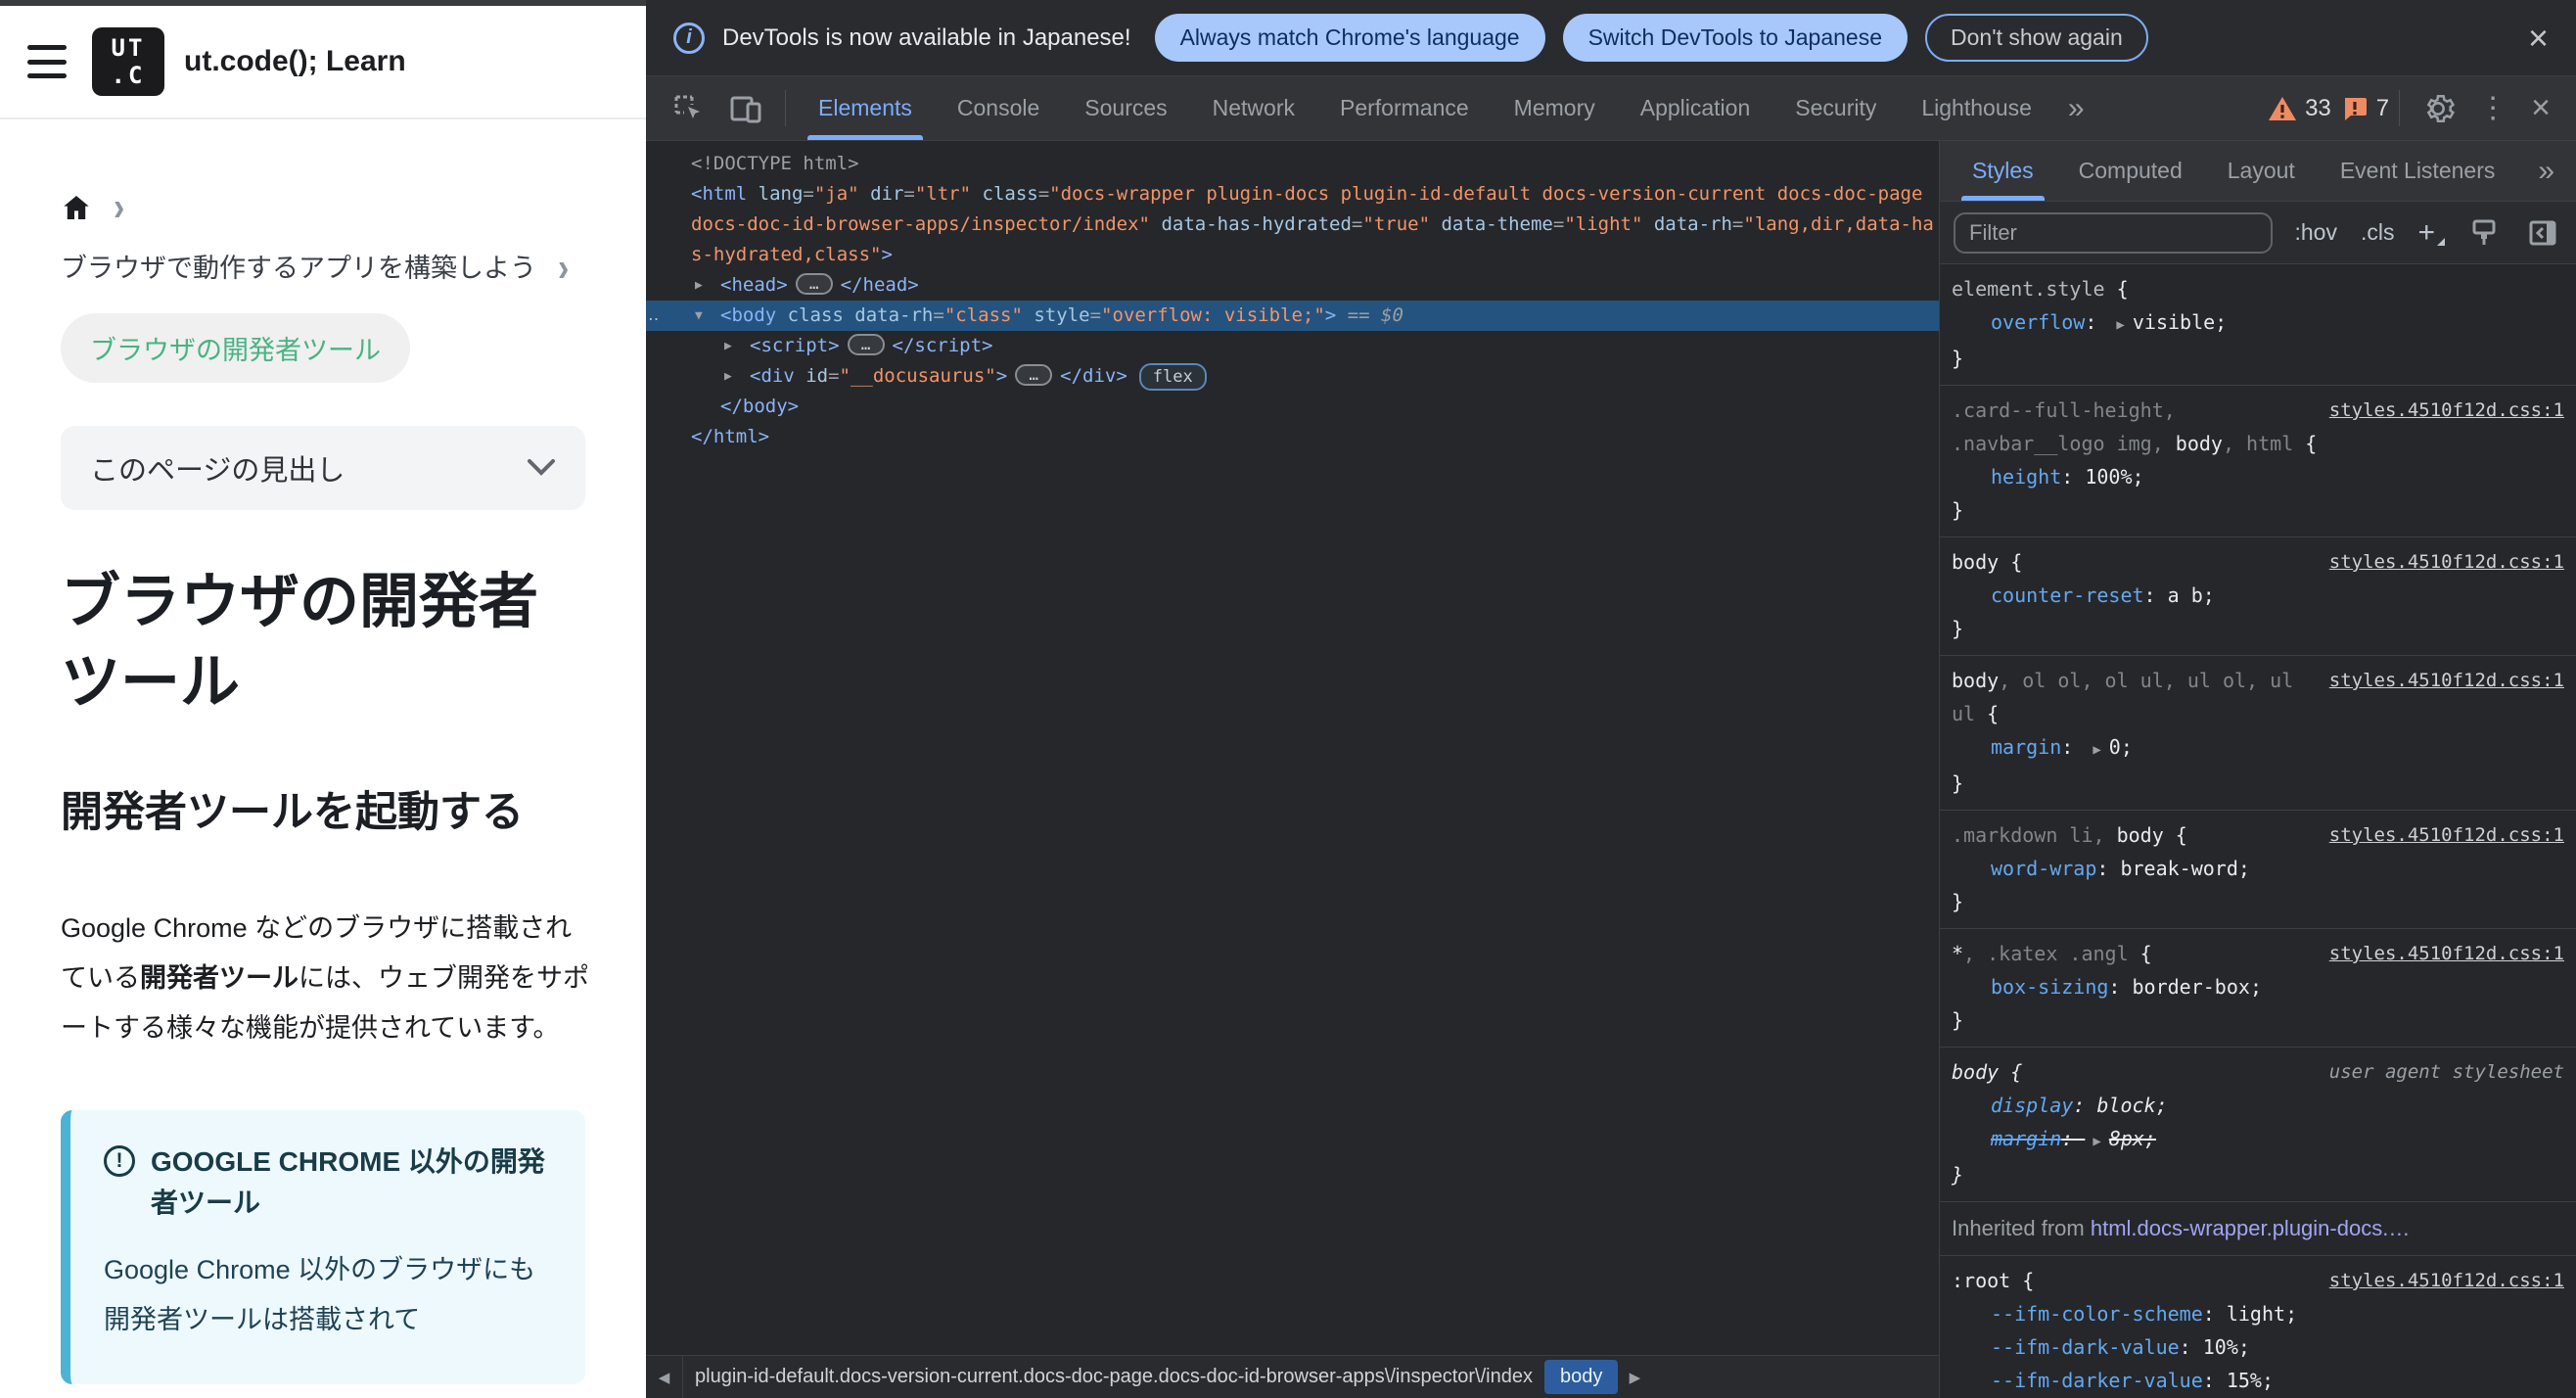  I want to click on notification-close-icon: ×, so click(2539, 38).